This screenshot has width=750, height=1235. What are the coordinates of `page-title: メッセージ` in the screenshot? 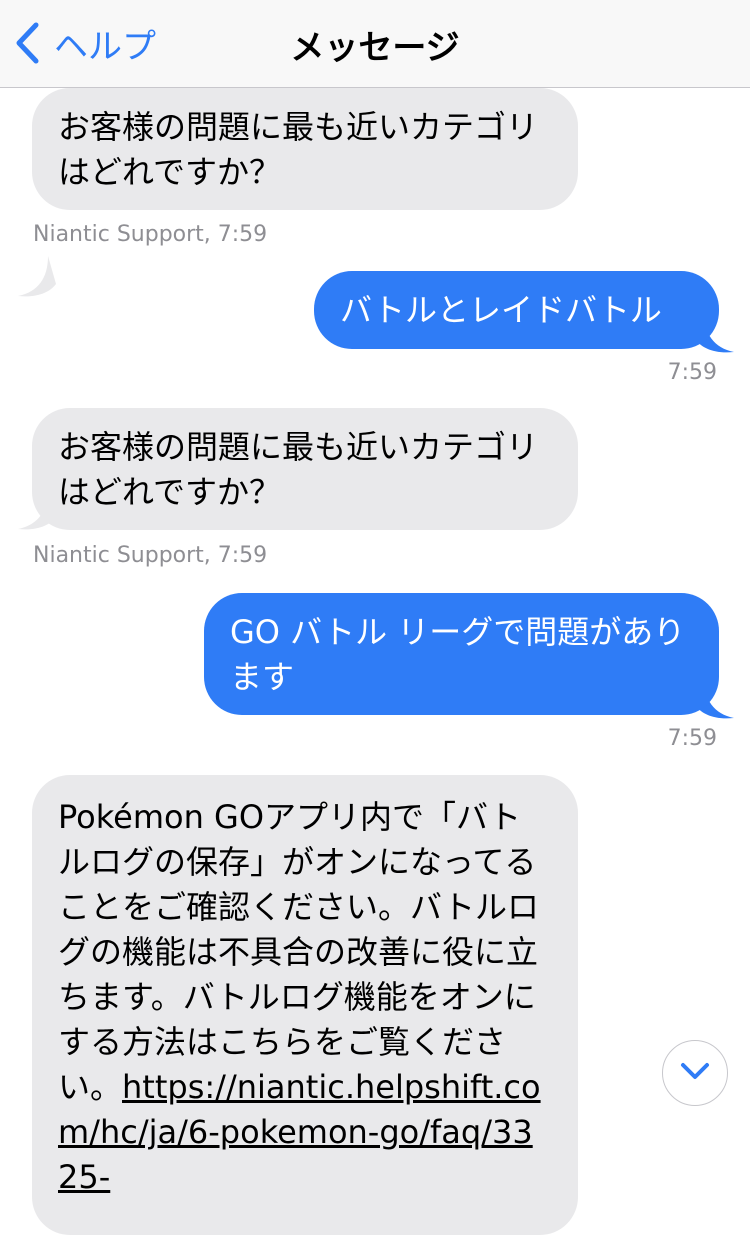 It's located at (375, 48).